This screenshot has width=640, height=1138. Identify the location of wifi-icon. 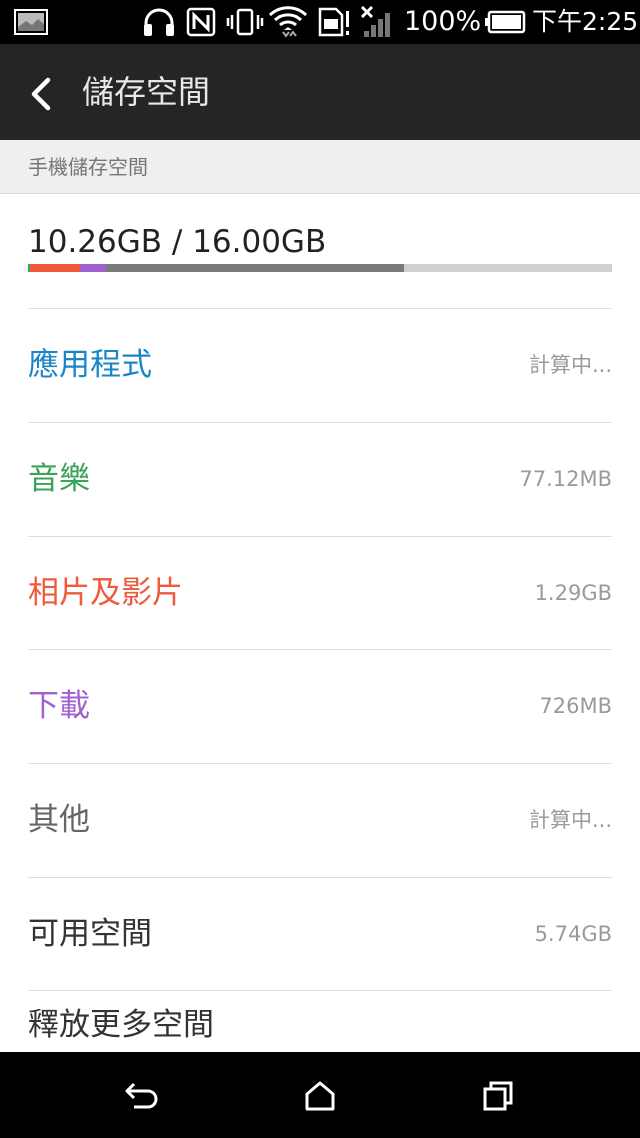
(288, 22).